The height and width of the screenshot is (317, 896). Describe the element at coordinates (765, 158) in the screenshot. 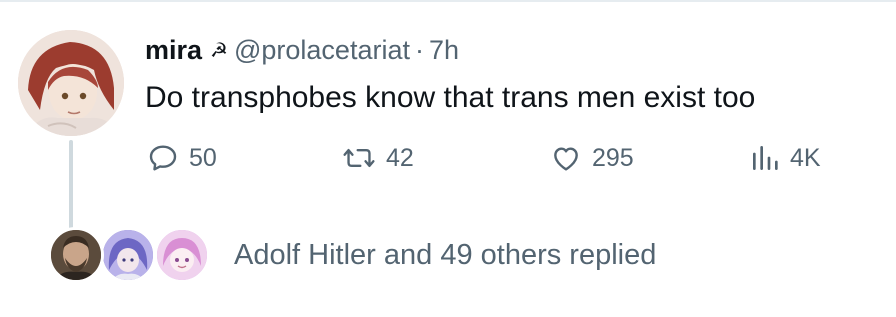

I see `views-icon` at that location.